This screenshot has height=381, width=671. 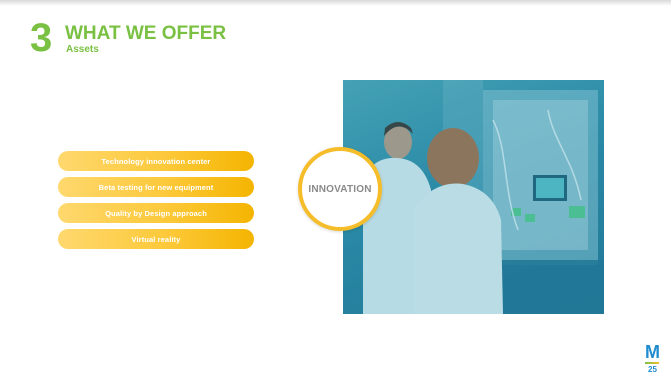 I want to click on innovation-label: INNOVATION, so click(x=340, y=189).